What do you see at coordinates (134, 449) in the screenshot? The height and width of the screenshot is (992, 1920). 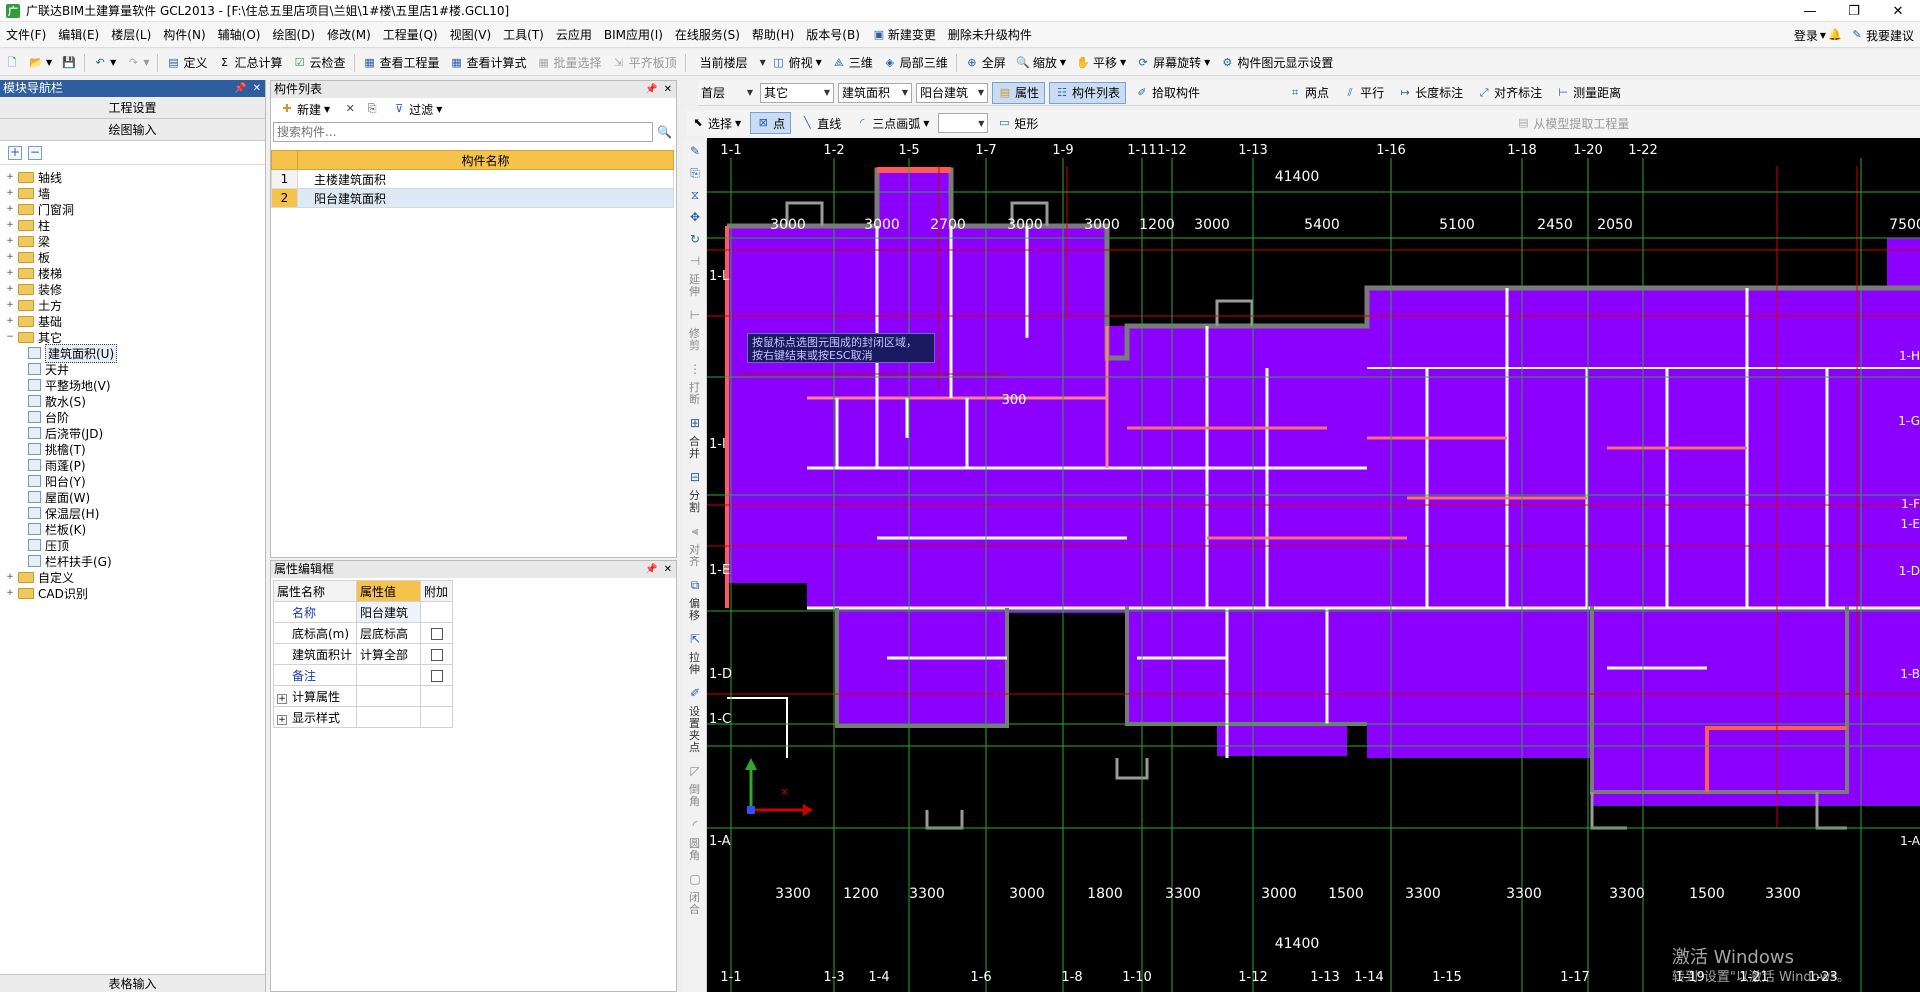 I see `tree-item: 挑檐(T)` at bounding box center [134, 449].